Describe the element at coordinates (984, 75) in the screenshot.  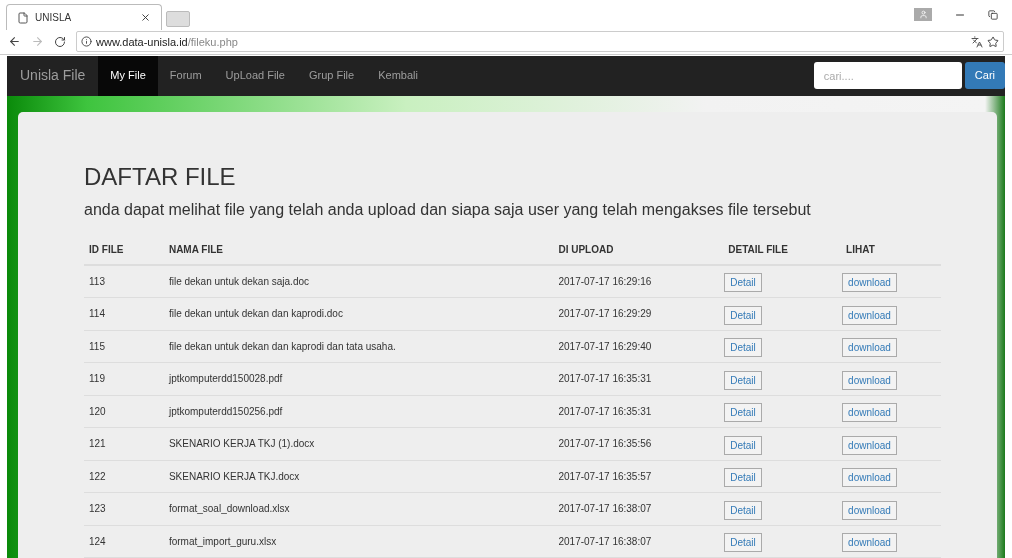
I see `search-button: Cari` at that location.